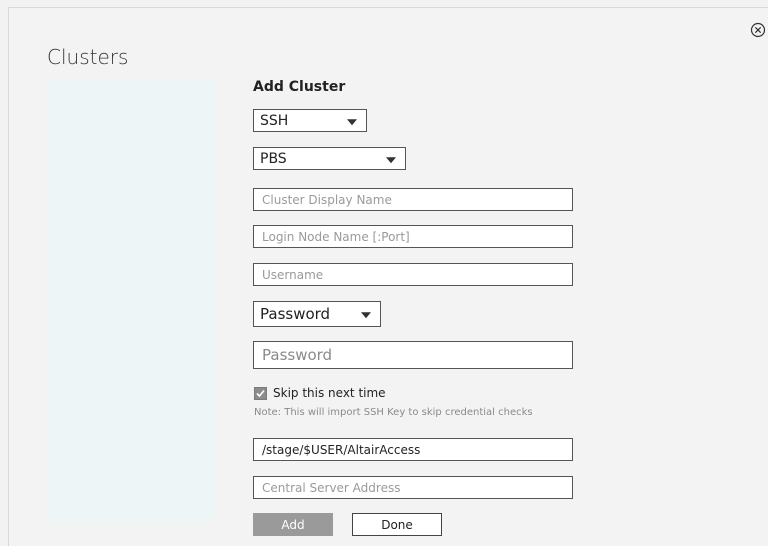 The height and width of the screenshot is (546, 768). I want to click on password-input, so click(413, 355).